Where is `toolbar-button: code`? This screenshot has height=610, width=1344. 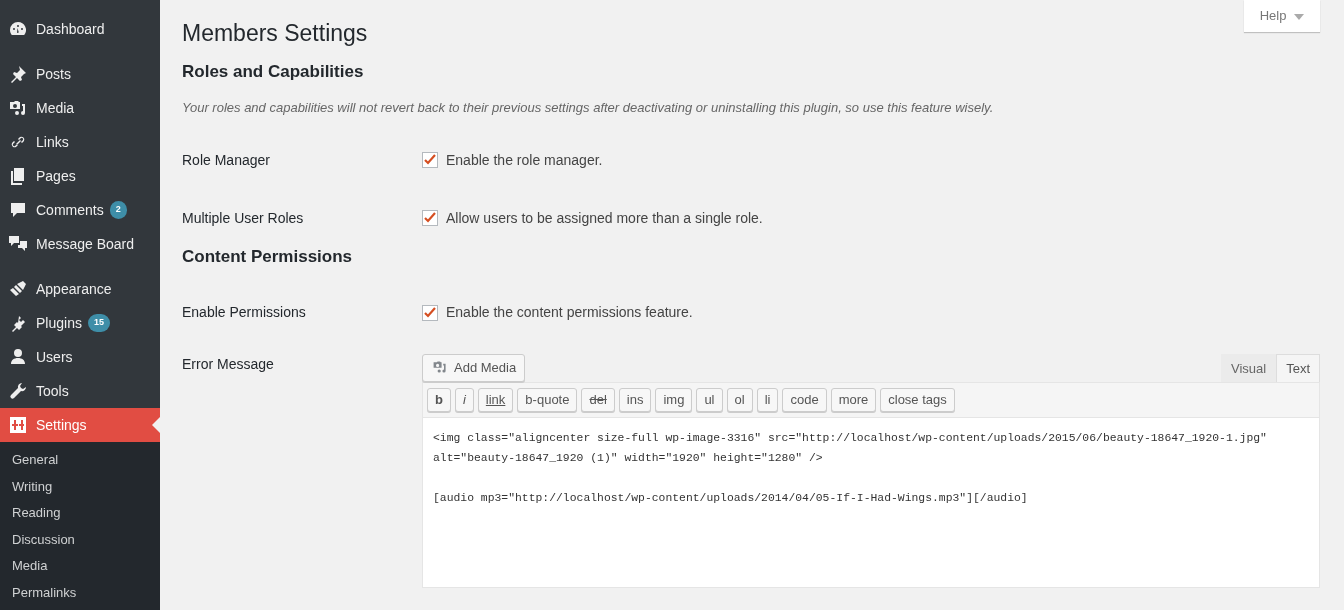 toolbar-button: code is located at coordinates (804, 400).